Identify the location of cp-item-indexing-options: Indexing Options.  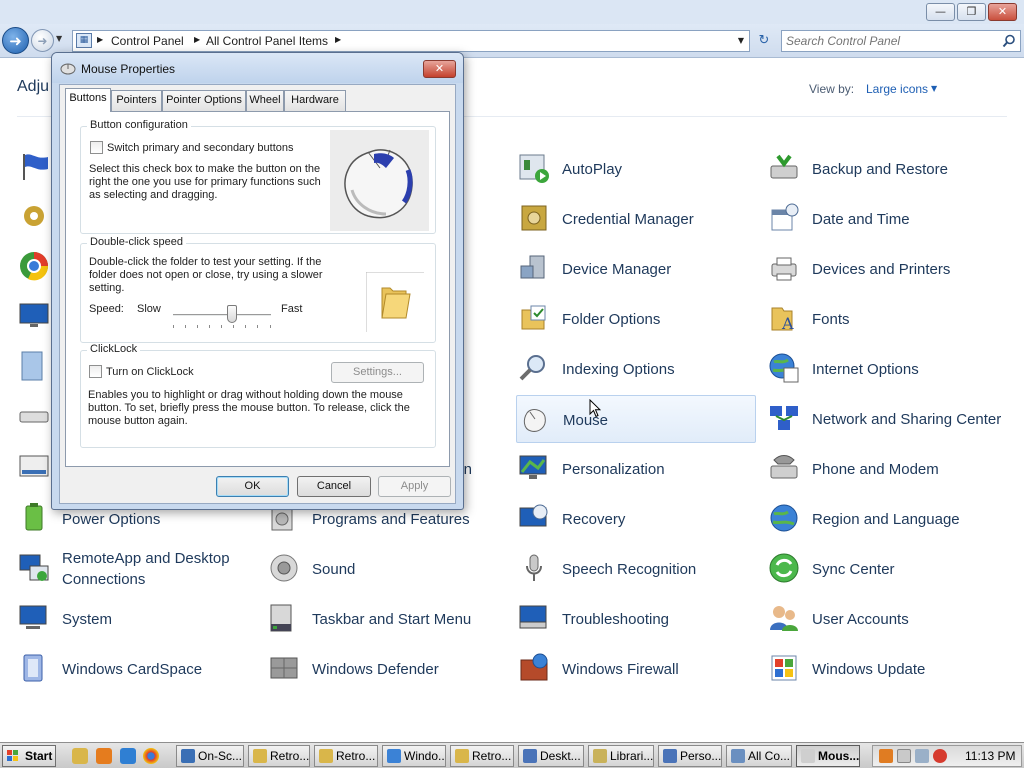
(636, 369).